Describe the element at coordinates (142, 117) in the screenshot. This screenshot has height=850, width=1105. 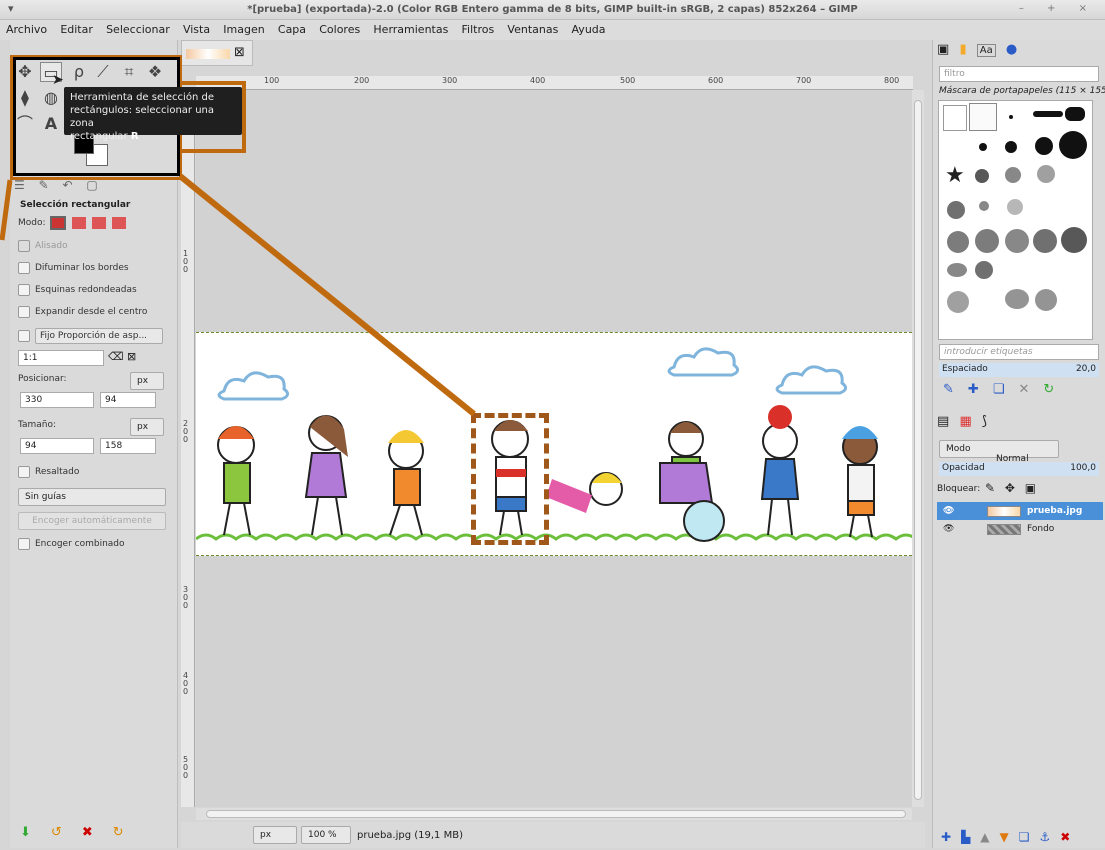
I see `tooltip-line2: rectángulos: seleccionar una zona` at that location.